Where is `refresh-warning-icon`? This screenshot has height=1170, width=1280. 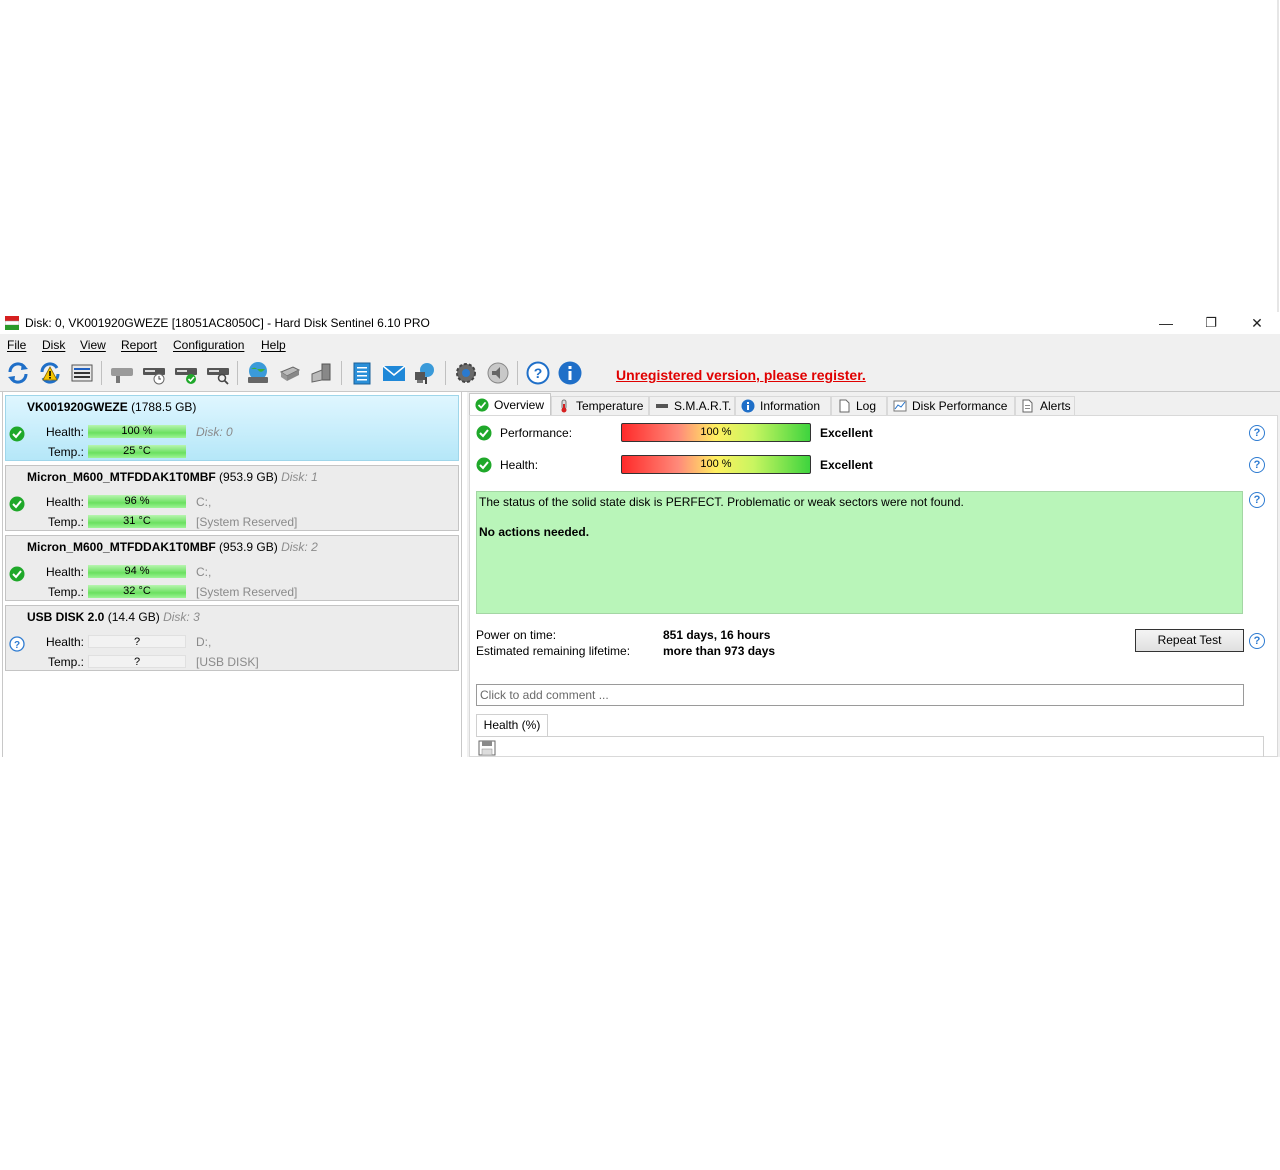
refresh-warning-icon is located at coordinates (50, 373).